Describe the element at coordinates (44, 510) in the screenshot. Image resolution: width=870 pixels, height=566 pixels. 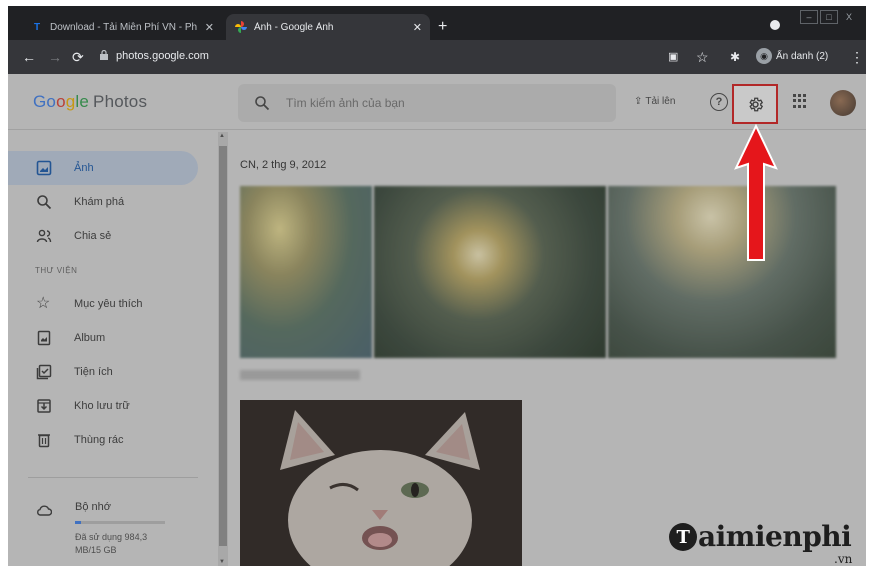
I see `cloud-icon` at that location.